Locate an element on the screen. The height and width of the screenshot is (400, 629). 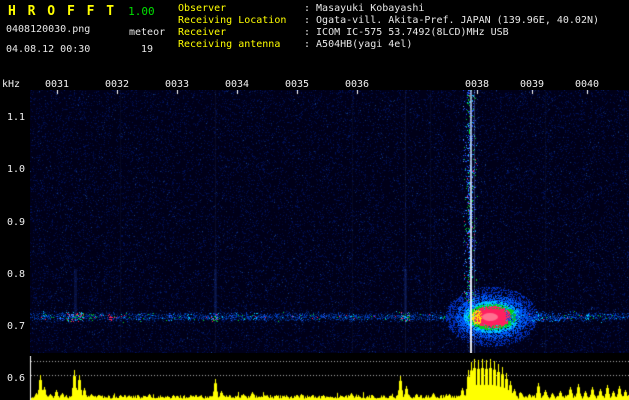
x-axis-tick-0034: 0034 is located at coordinates (237, 84).